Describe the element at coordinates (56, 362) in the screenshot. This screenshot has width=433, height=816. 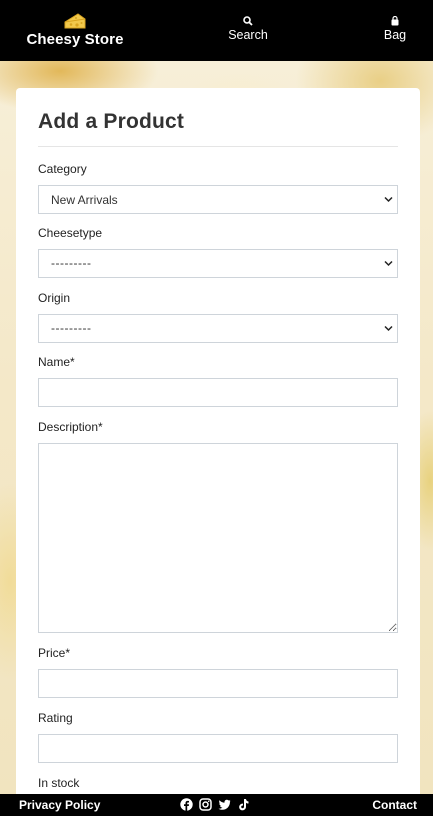
I see `name-label: Name*` at that location.